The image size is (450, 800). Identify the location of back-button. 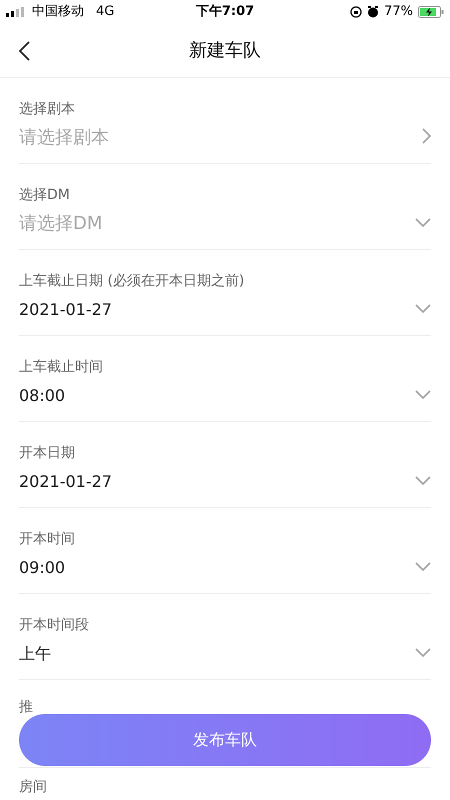
(24, 51).